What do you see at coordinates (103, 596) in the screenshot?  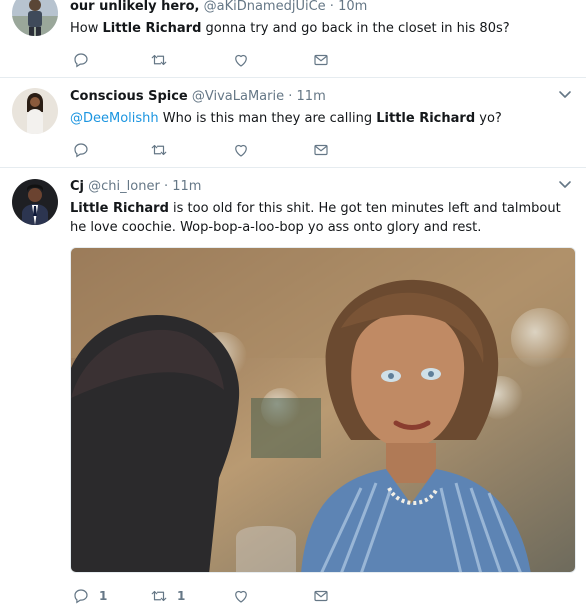 I see `reply-count: 1` at bounding box center [103, 596].